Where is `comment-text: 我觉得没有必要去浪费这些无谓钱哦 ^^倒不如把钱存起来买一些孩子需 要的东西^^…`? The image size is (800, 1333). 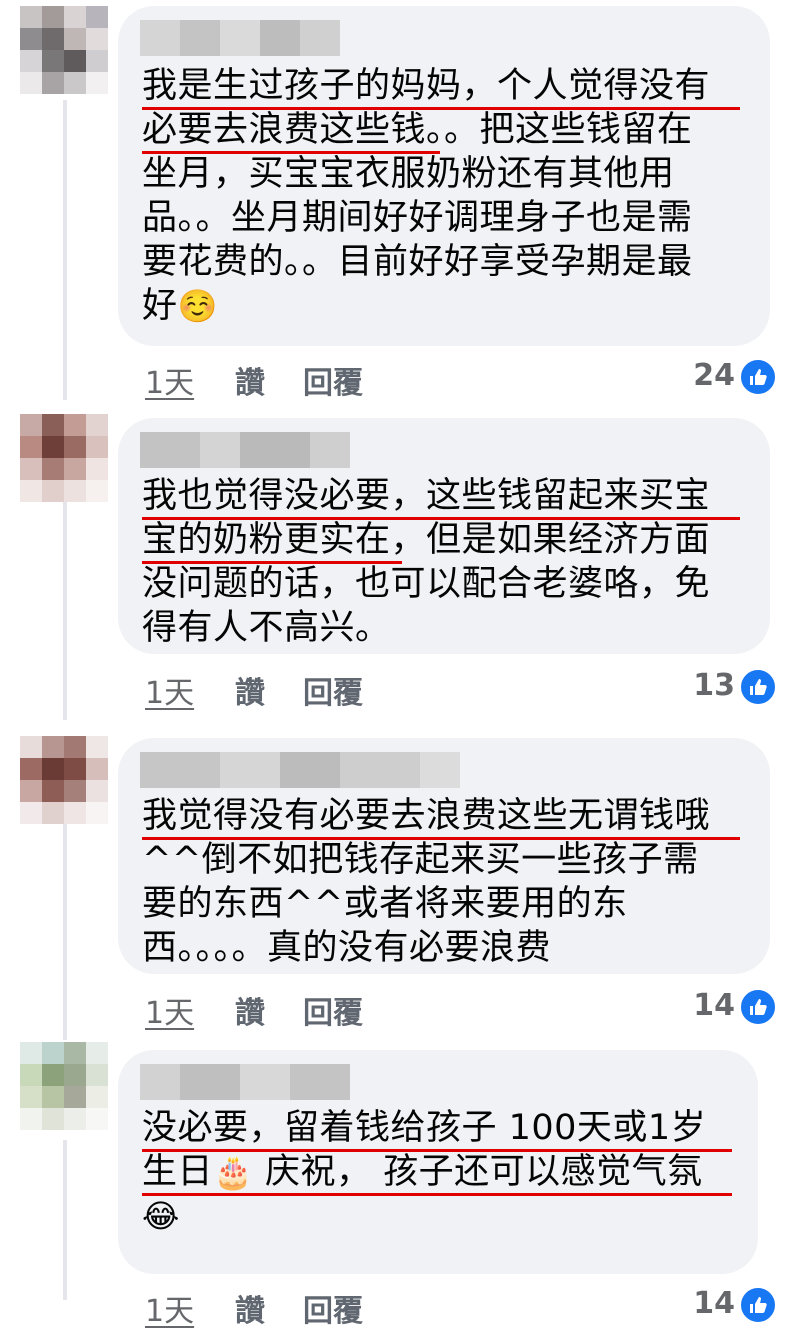 comment-text: 我觉得没有必要去浪费这些无谓钱哦 ^^倒不如把钱存起来买一些孩子需 要的东西^^… is located at coordinates (426, 882).